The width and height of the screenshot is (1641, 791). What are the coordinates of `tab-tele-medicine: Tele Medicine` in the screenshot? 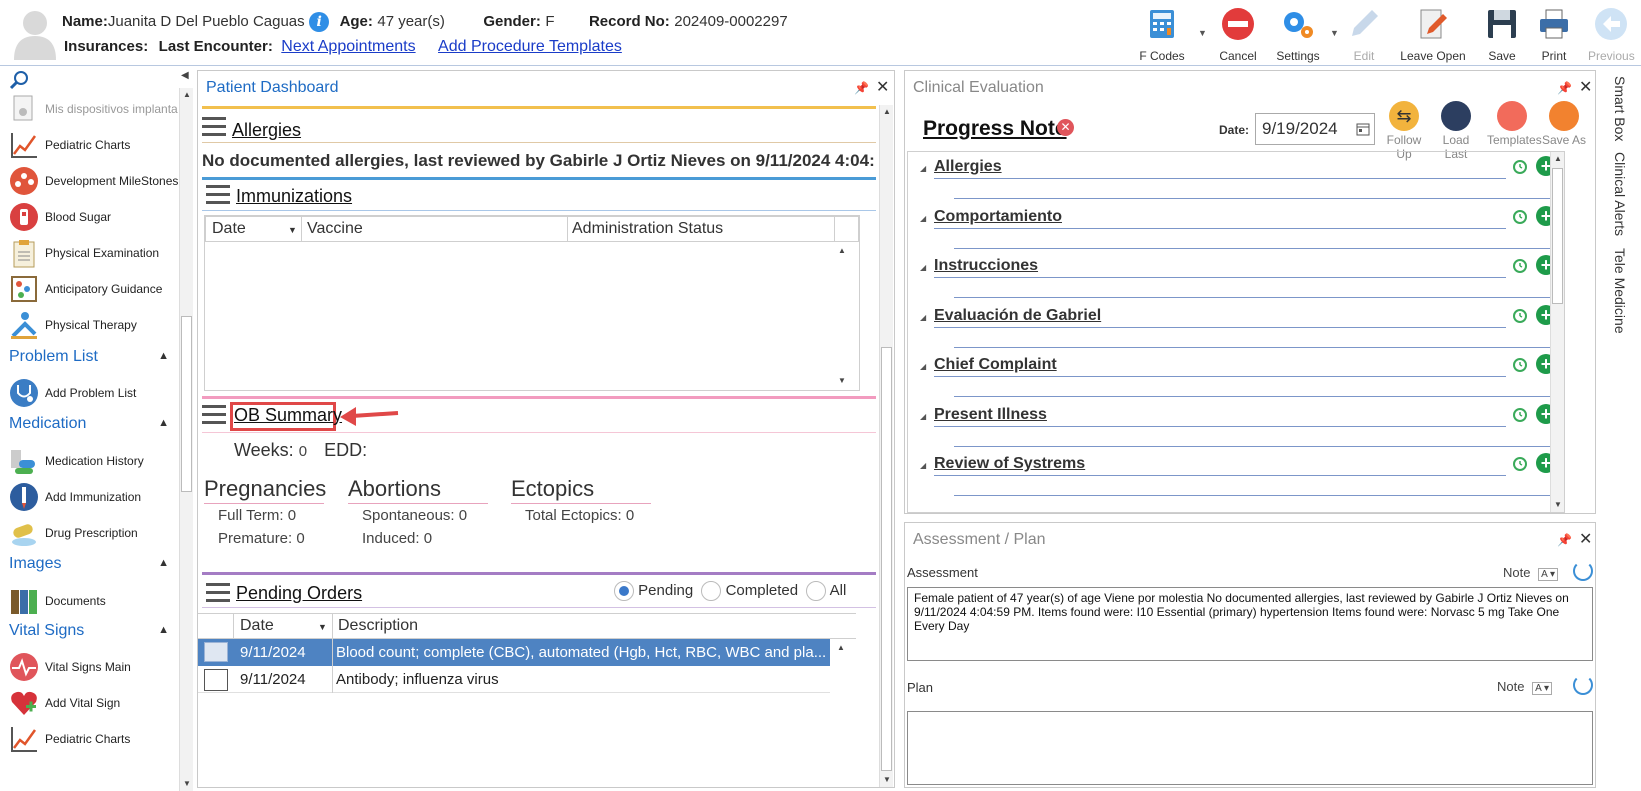 It's located at (1620, 291).